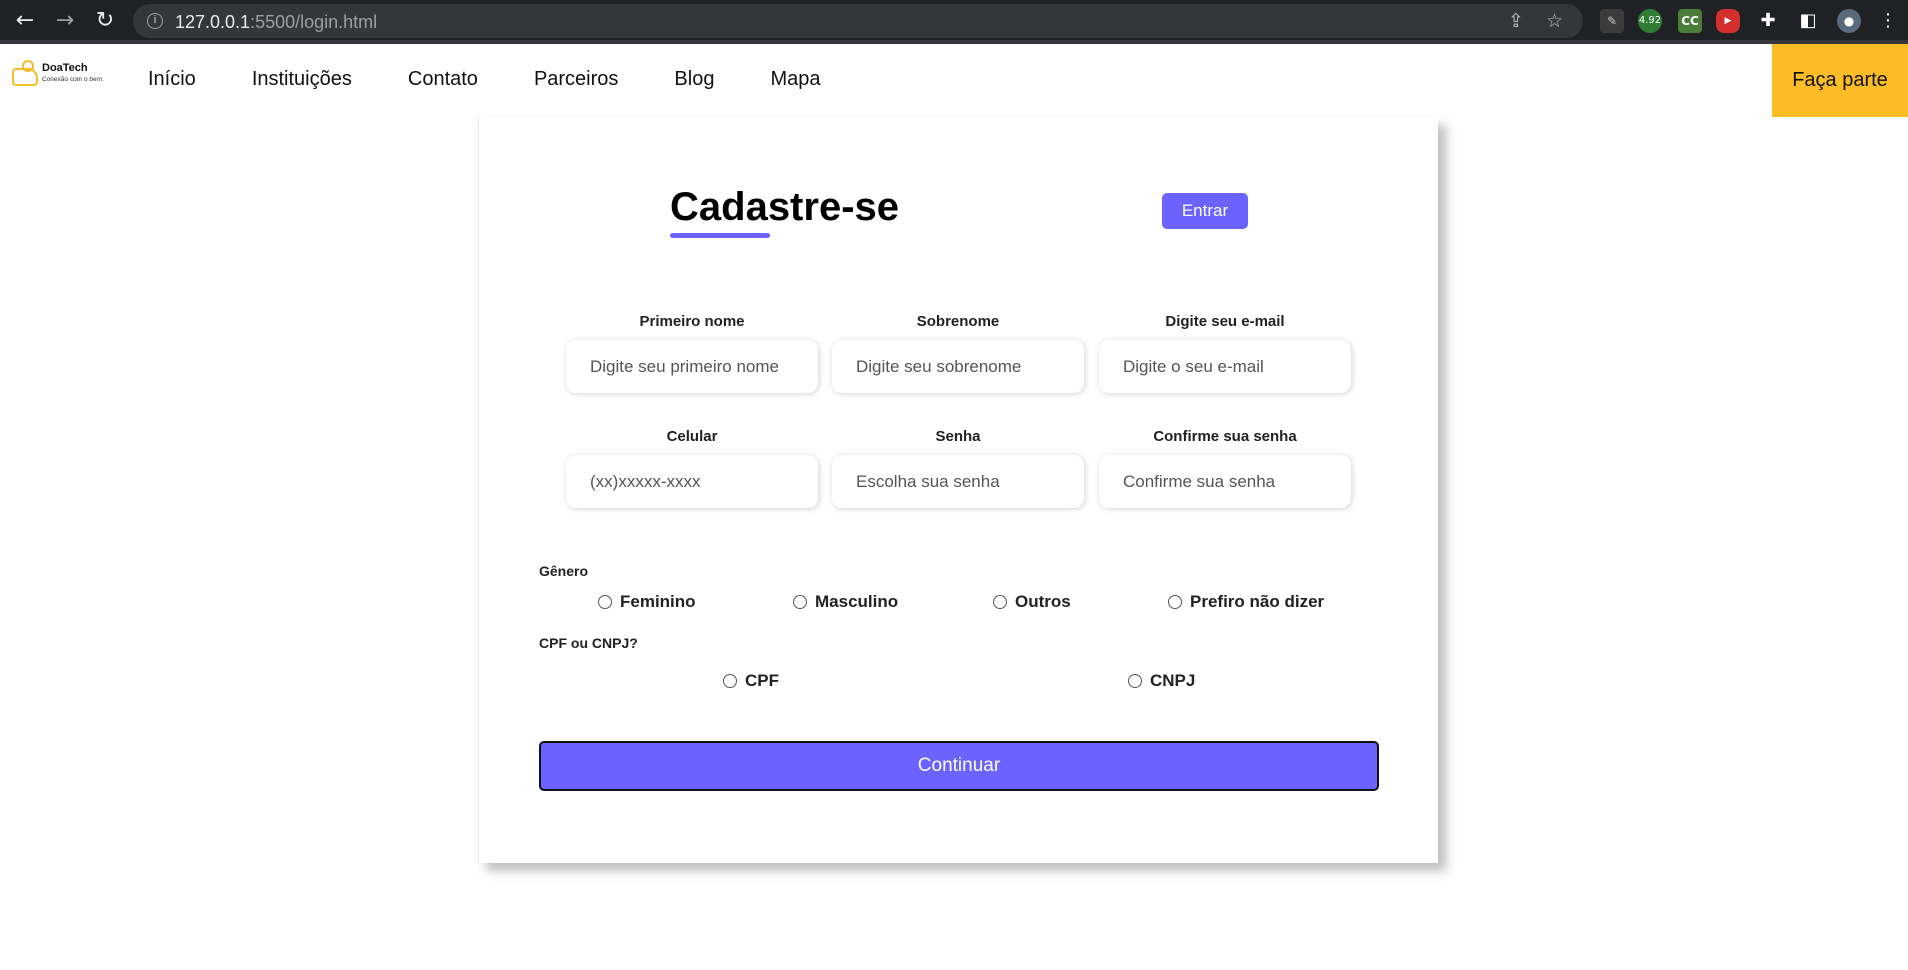  I want to click on join-button: Faça parte, so click(1840, 80).